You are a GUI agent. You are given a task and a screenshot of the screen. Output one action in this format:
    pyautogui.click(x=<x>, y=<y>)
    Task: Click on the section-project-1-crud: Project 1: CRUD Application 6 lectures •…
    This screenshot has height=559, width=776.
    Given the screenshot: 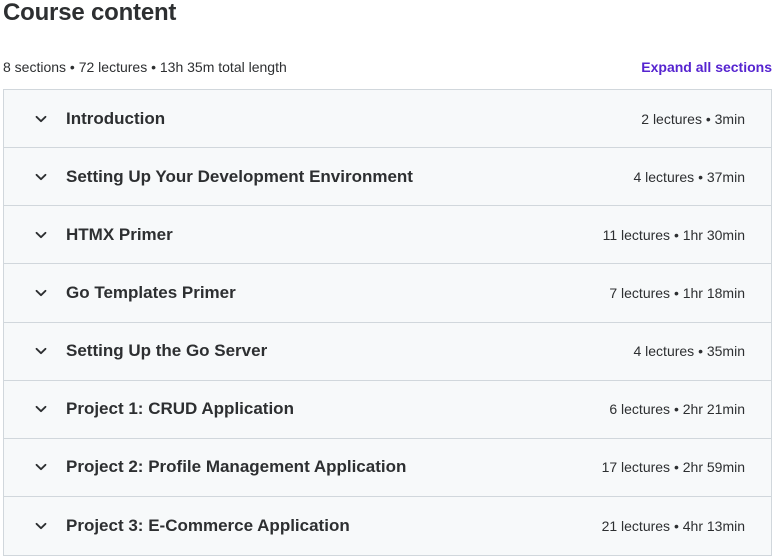 What is the action you would take?
    pyautogui.click(x=387, y=409)
    